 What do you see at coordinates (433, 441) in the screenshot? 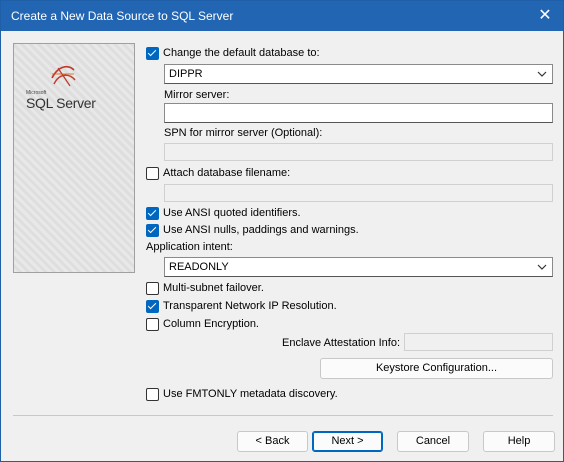
I see `cancel-button: Cancel` at bounding box center [433, 441].